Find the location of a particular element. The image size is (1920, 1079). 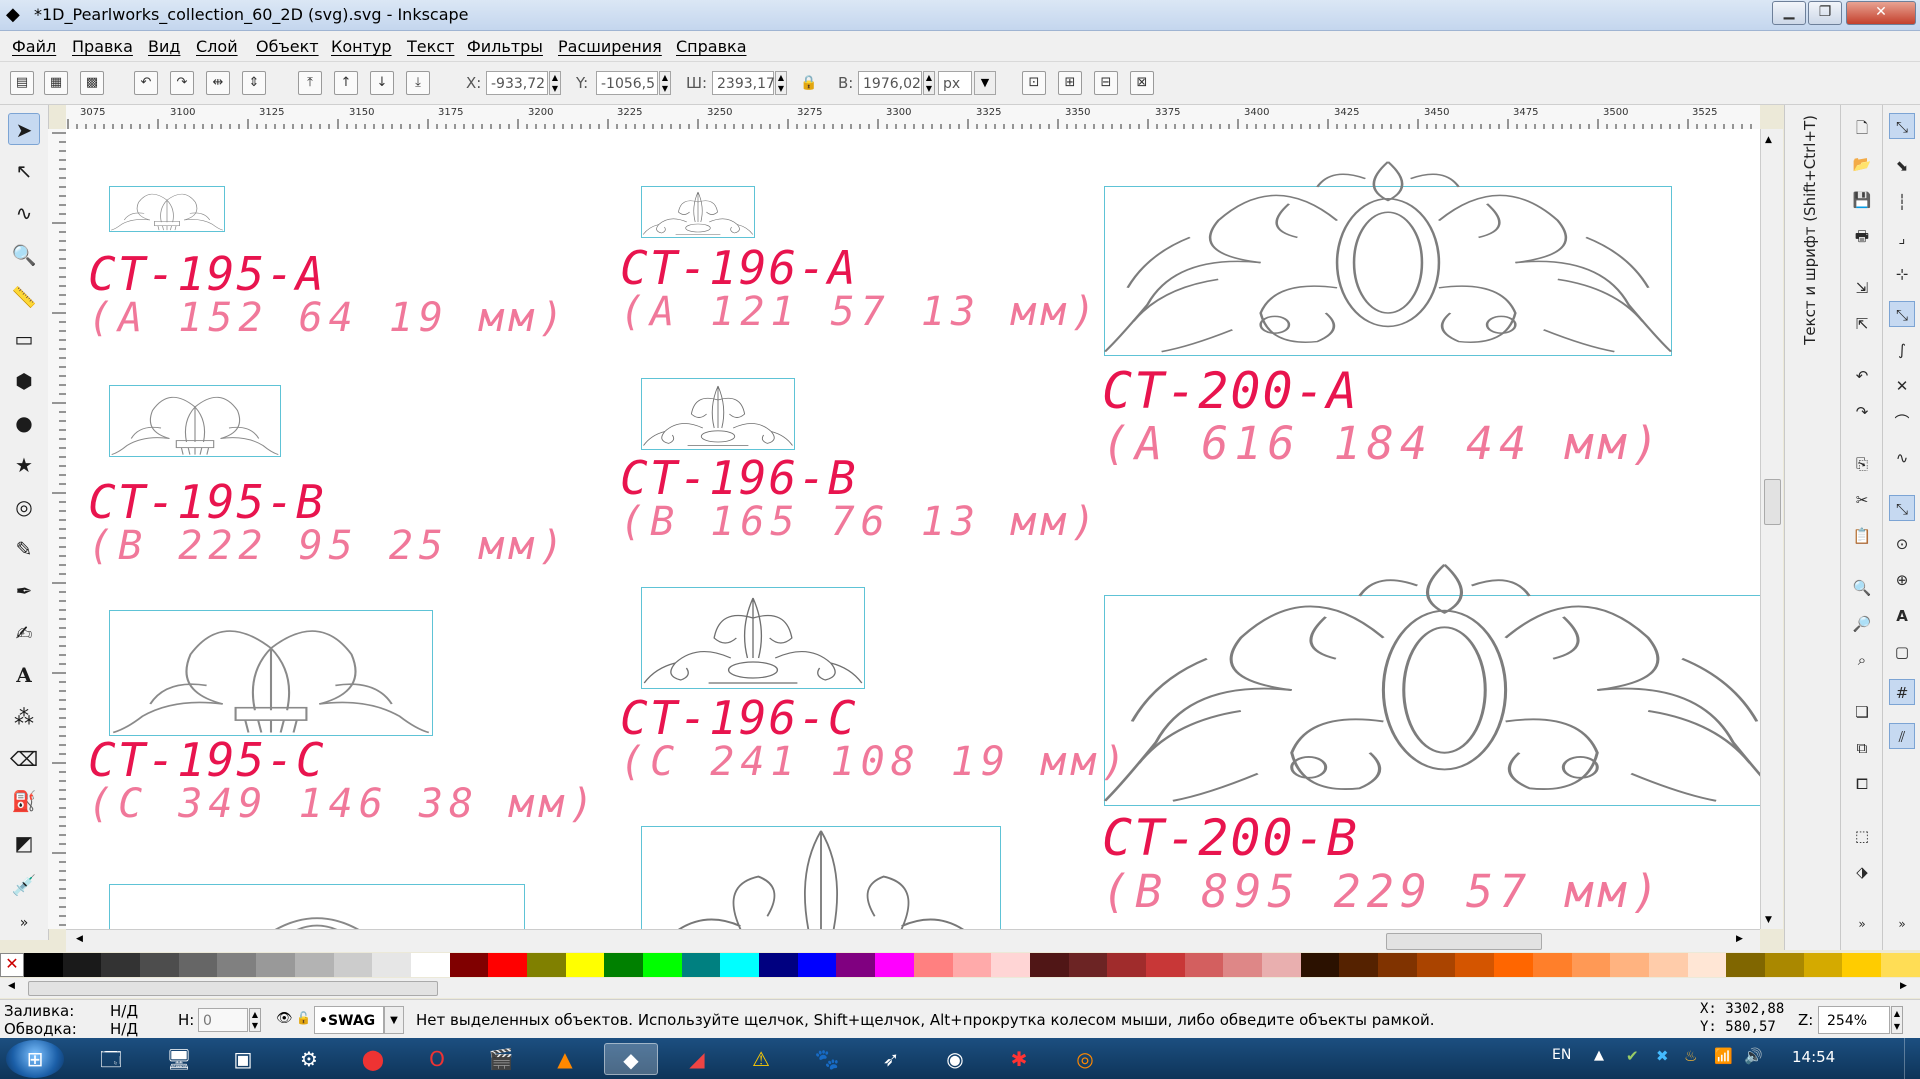

palette-scrollbar: ◀ ▶ is located at coordinates (960, 988).